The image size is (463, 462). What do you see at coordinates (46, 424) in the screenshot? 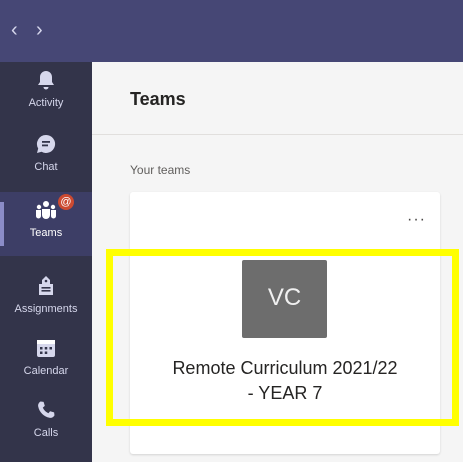
I see `rail-item-calls: Calls` at bounding box center [46, 424].